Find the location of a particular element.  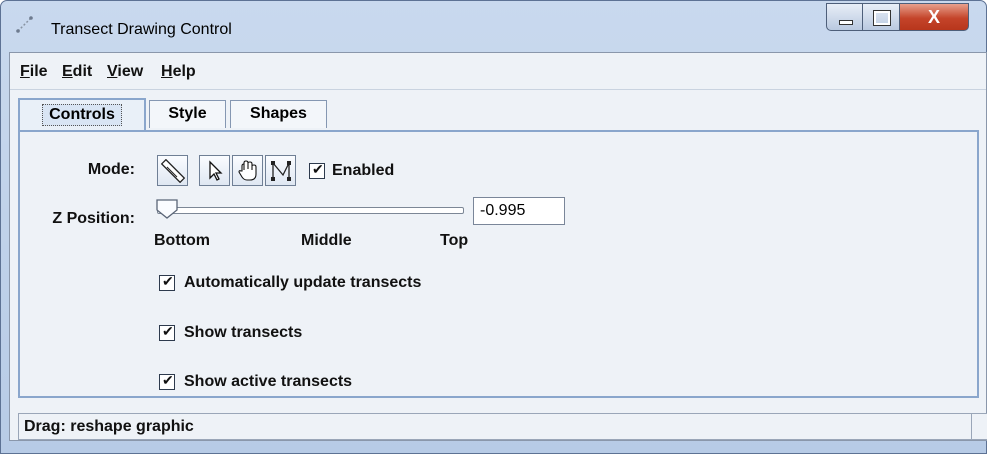

z-position-input is located at coordinates (519, 211).